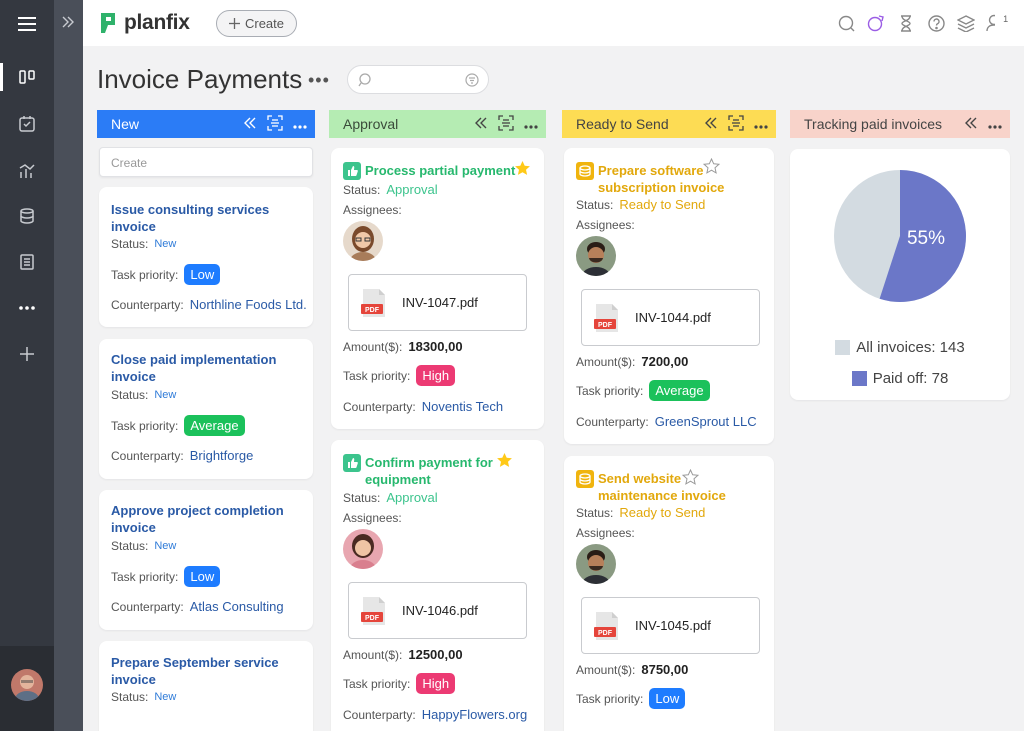  Describe the element at coordinates (68, 24) in the screenshot. I see `expand-panel-icon` at that location.